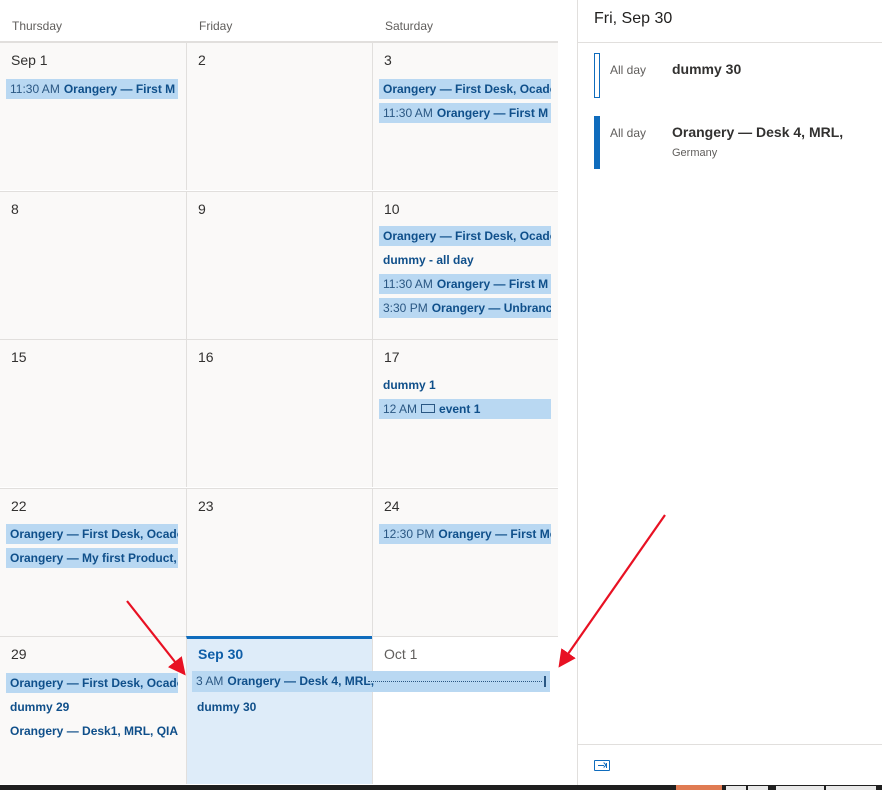 The image size is (882, 790). Describe the element at coordinates (392, 357) in the screenshot. I see `date-number: 17` at that location.